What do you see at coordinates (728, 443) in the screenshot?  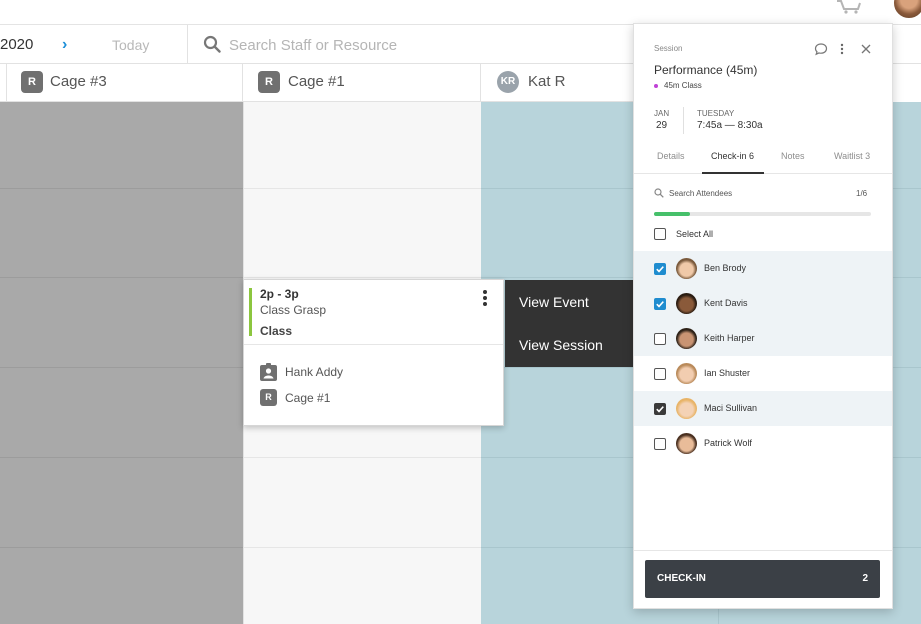 I see `attendee-name: Patrick Wolf` at bounding box center [728, 443].